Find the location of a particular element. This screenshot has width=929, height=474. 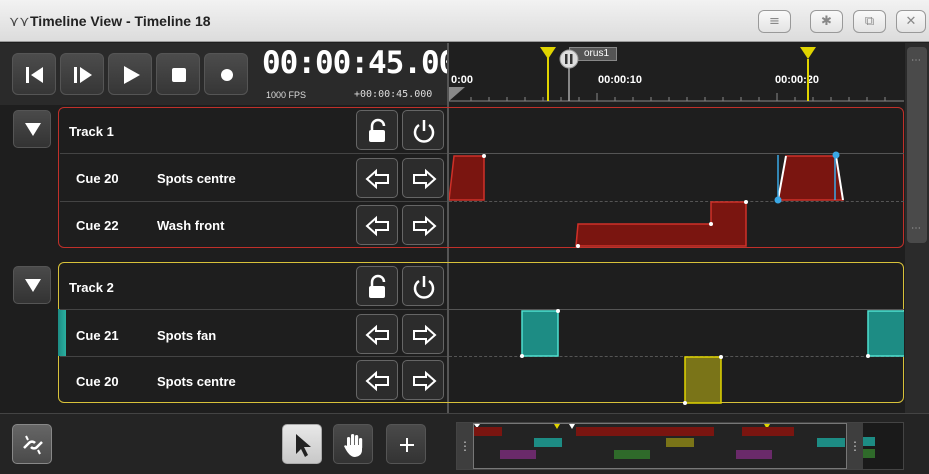

add-icon is located at coordinates (407, 445).